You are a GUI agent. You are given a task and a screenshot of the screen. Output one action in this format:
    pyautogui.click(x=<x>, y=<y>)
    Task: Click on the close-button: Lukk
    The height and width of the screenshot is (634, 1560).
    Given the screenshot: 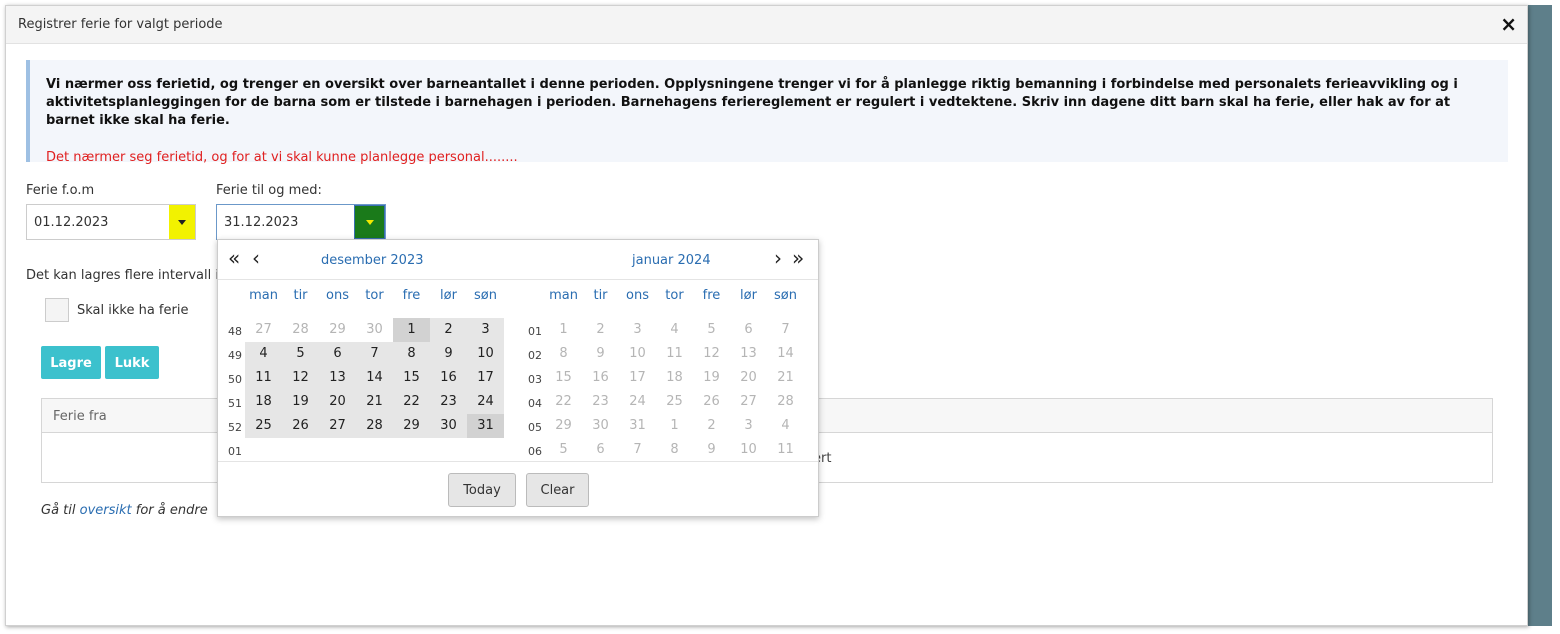 What is the action you would take?
    pyautogui.click(x=132, y=362)
    